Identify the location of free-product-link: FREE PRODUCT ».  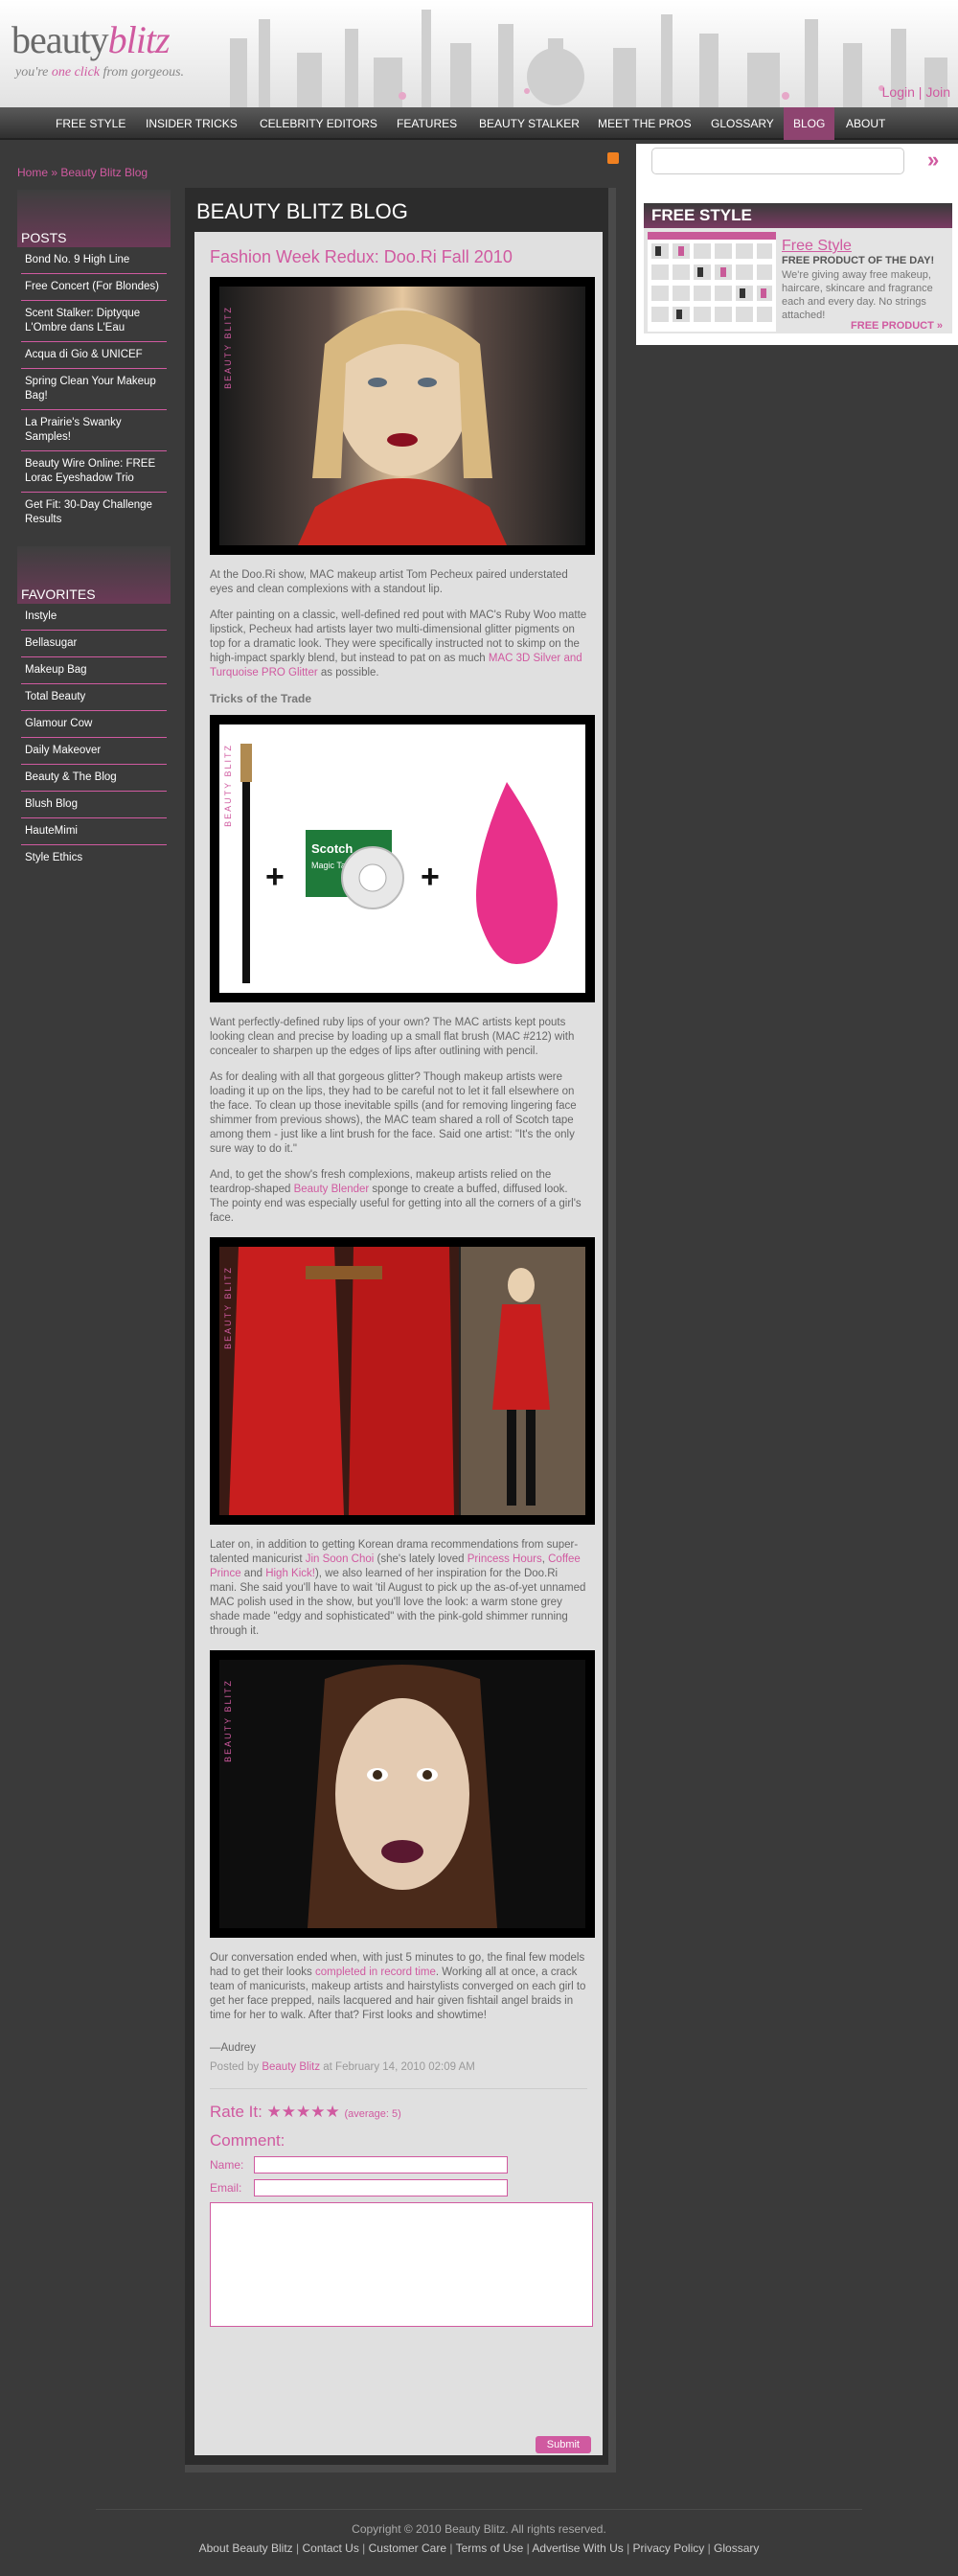
(897, 326).